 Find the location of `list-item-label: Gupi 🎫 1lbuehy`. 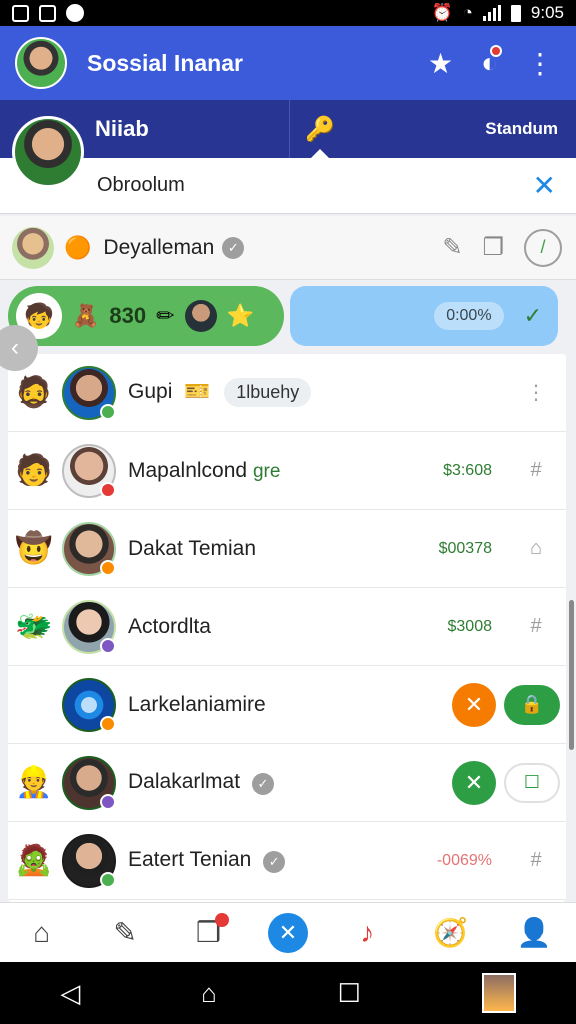

list-item-label: Gupi 🎫 1lbuehy is located at coordinates (321, 392).